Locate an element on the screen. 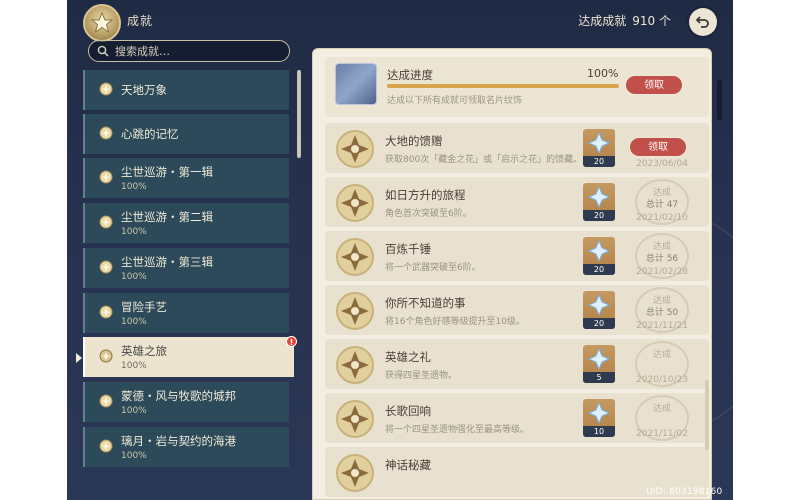  category-item: 蒙德・风与牧歌的城邦 100% is located at coordinates (186, 402).